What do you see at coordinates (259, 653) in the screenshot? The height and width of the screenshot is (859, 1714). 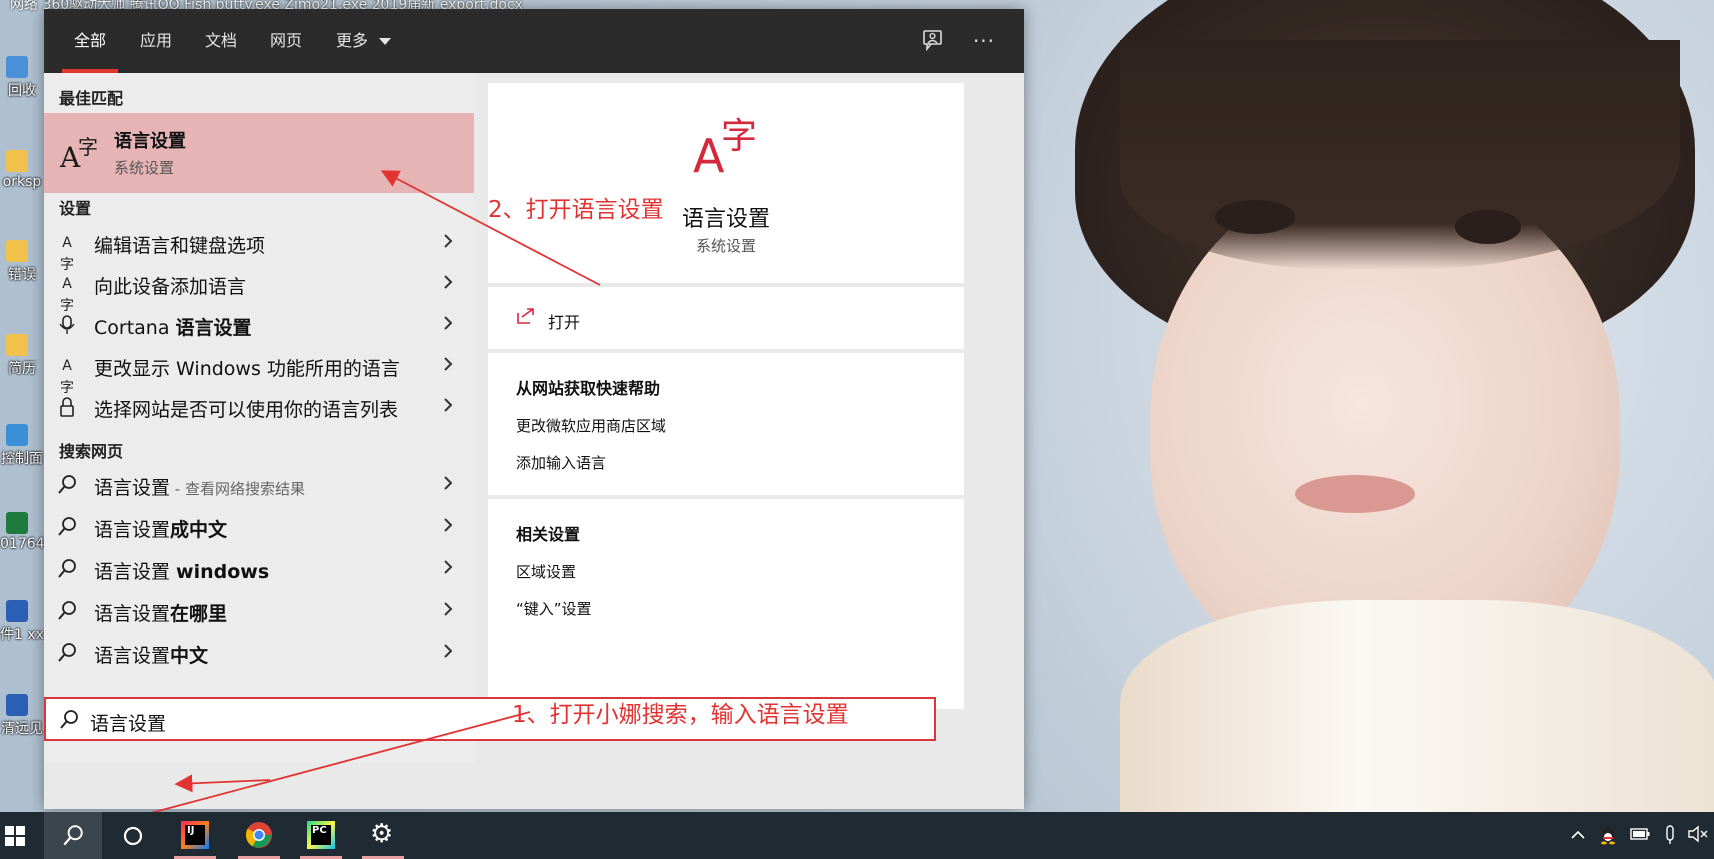 I see `web-result-item: 语言设置中文` at bounding box center [259, 653].